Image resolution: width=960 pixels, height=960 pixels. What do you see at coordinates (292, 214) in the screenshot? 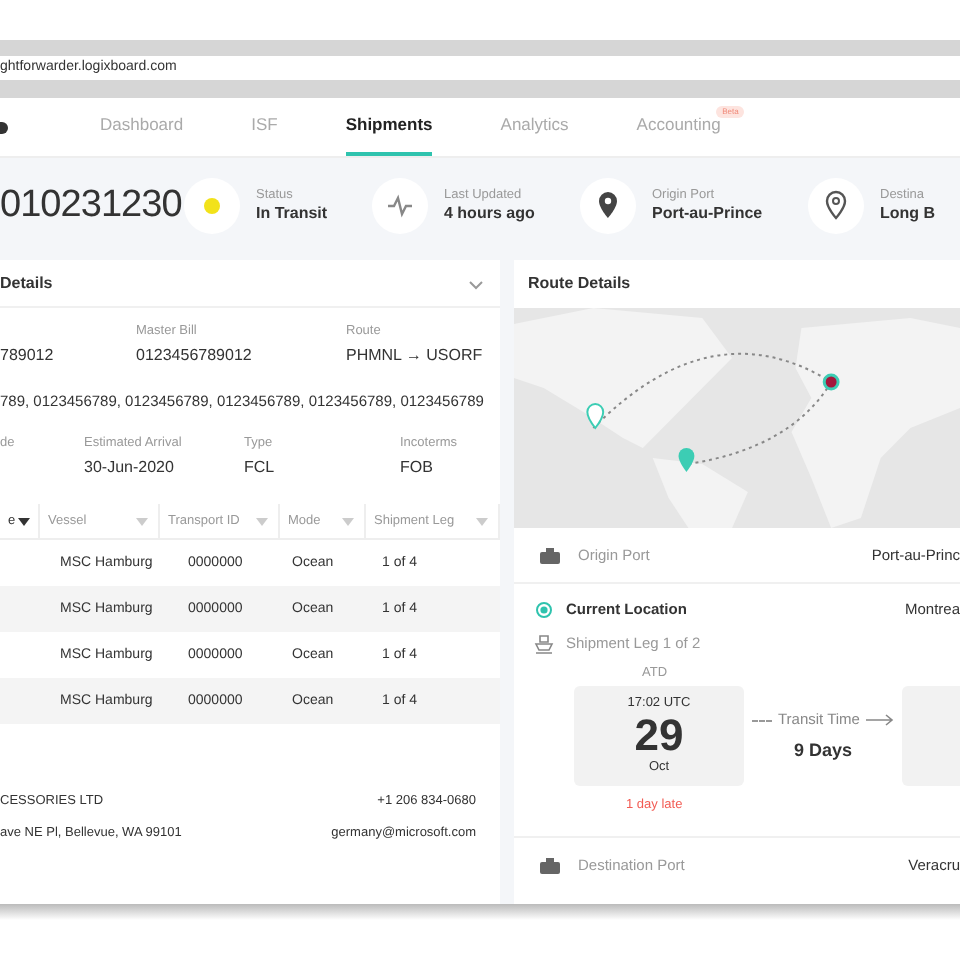
I see `stat-value: In Transit` at bounding box center [292, 214].